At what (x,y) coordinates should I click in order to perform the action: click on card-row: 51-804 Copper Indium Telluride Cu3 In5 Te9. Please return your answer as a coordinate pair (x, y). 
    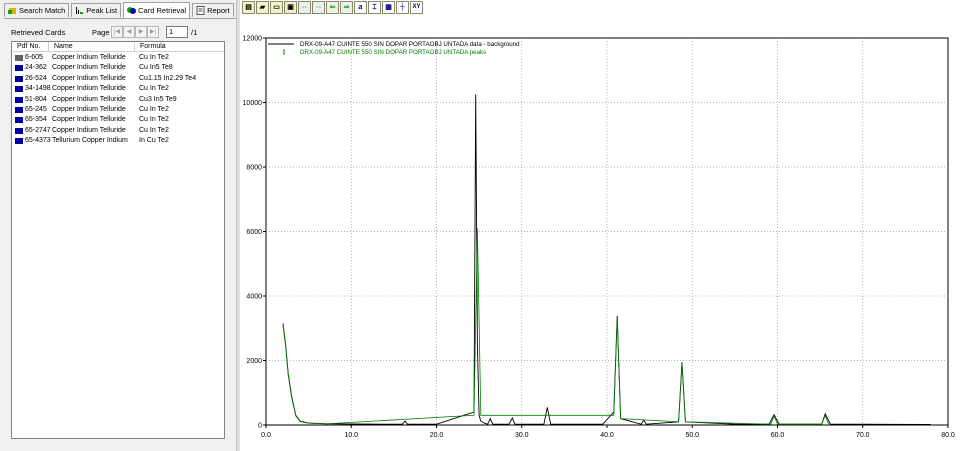
    Looking at the image, I should click on (118, 100).